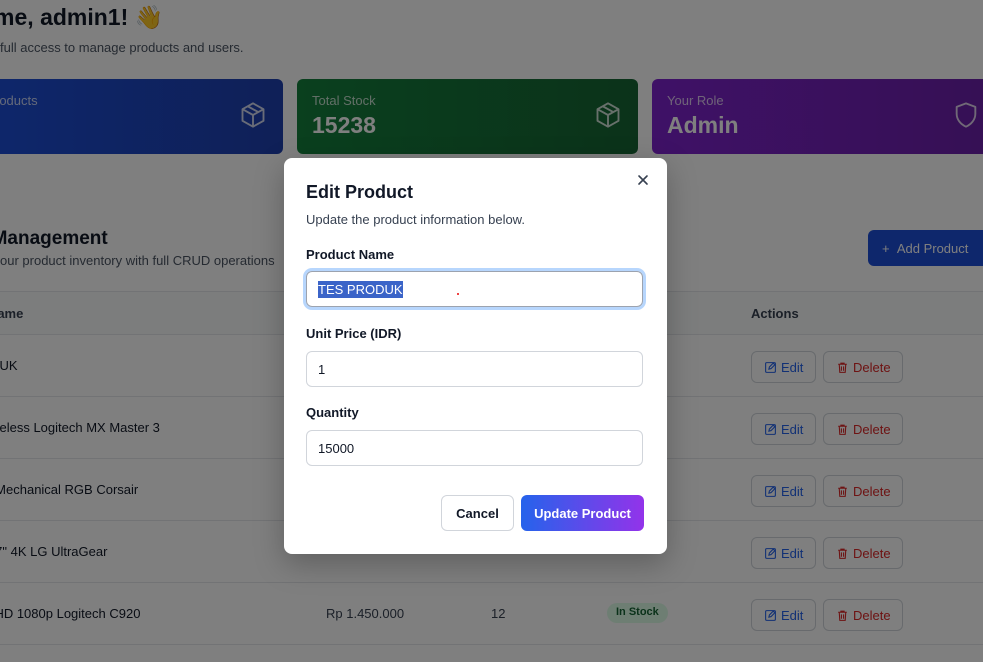 This screenshot has height=662, width=983. I want to click on close-icon, so click(643, 180).